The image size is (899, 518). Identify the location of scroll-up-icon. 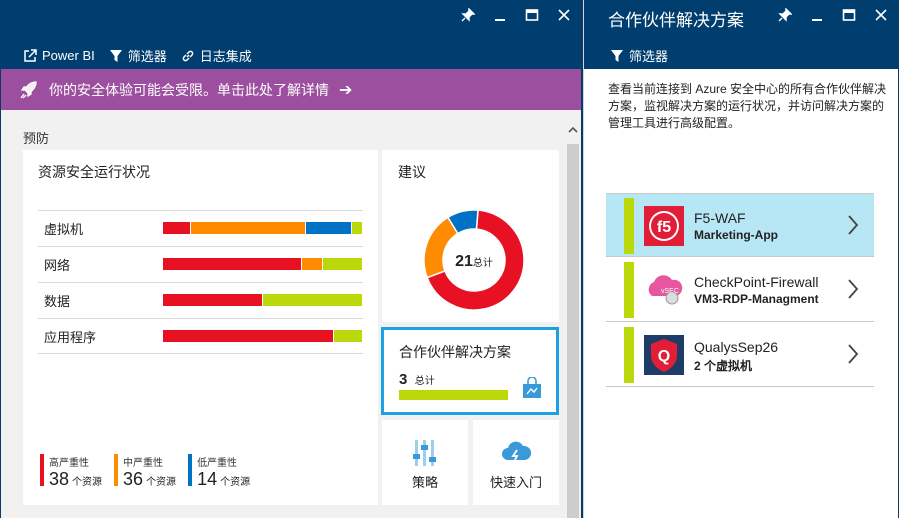
(573, 131).